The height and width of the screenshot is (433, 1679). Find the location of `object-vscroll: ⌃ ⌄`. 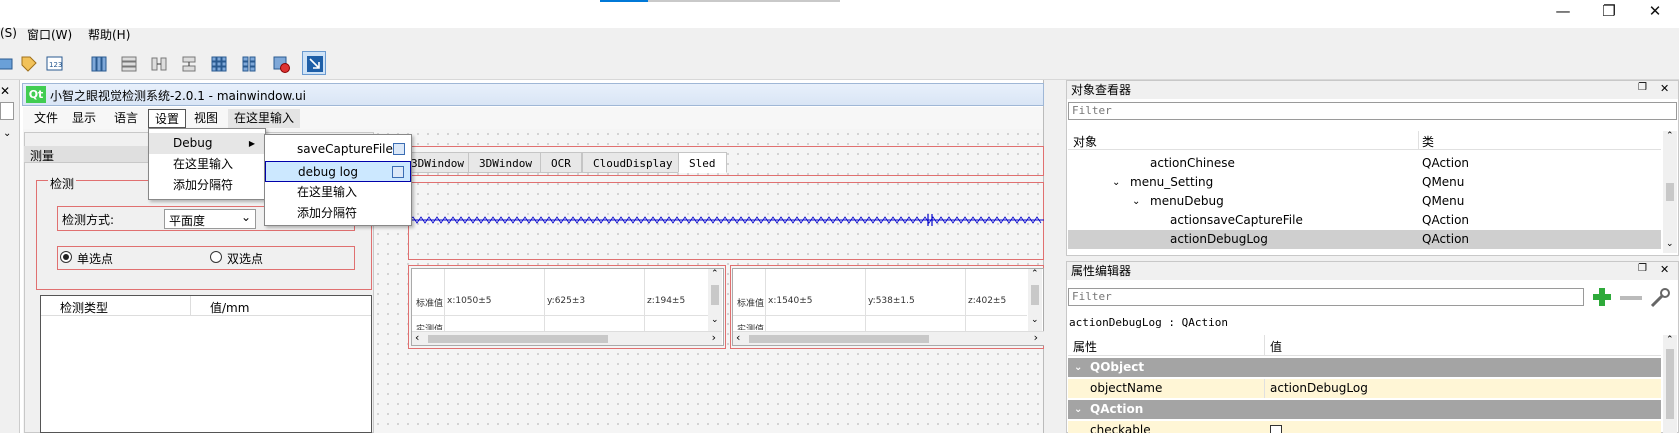

object-vscroll: ⌃ ⌄ is located at coordinates (1670, 192).